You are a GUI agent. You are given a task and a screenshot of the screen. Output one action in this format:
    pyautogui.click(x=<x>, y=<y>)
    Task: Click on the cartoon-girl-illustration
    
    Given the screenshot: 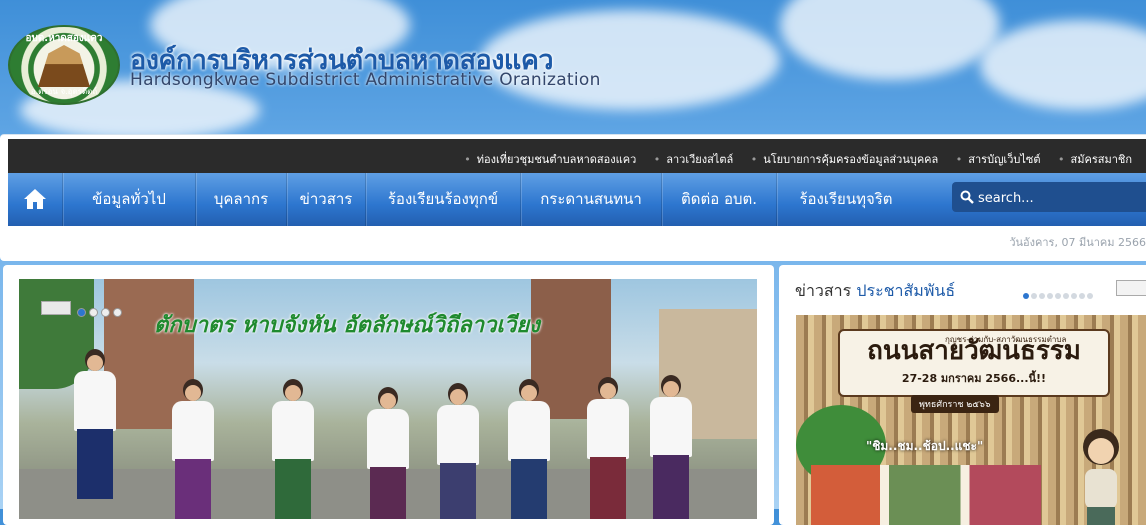 What is the action you would take?
    pyautogui.click(x=1101, y=477)
    